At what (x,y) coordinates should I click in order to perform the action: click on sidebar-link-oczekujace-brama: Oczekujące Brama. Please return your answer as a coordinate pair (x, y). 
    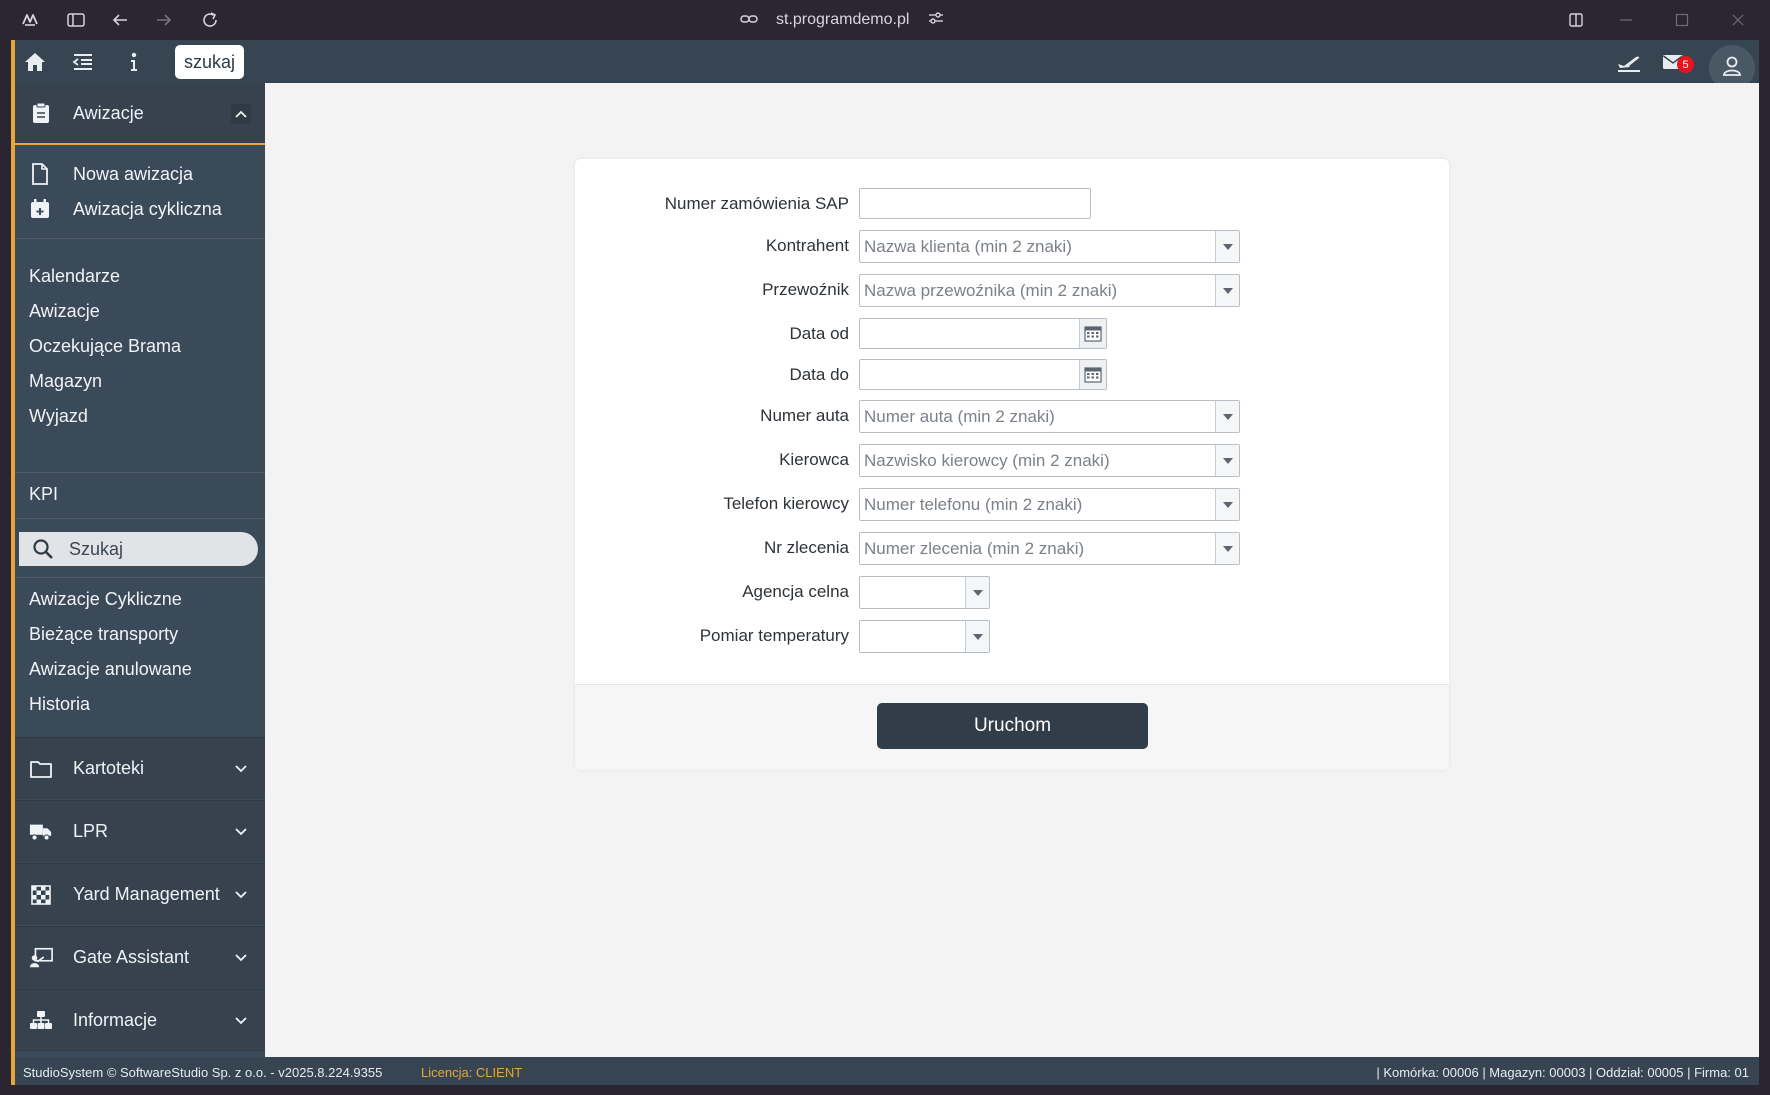
    Looking at the image, I should click on (105, 346).